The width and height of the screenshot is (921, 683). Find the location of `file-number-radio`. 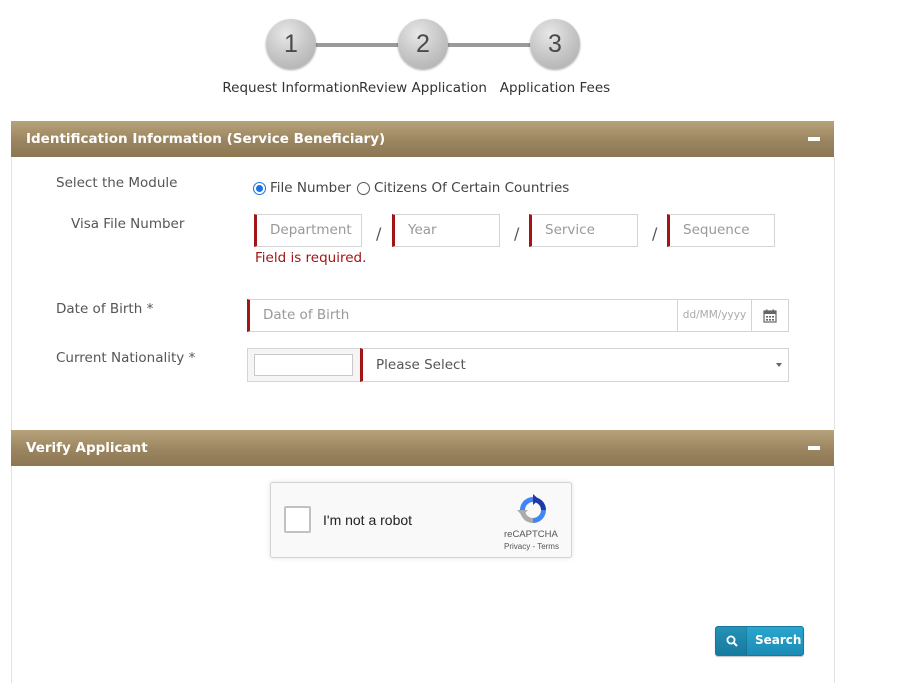

file-number-radio is located at coordinates (259, 188).